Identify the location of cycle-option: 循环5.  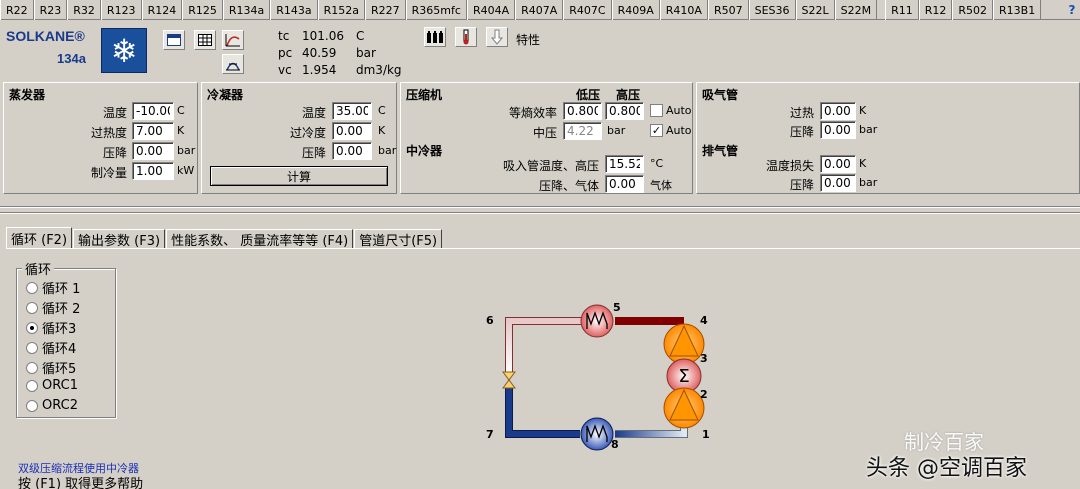
(51, 367).